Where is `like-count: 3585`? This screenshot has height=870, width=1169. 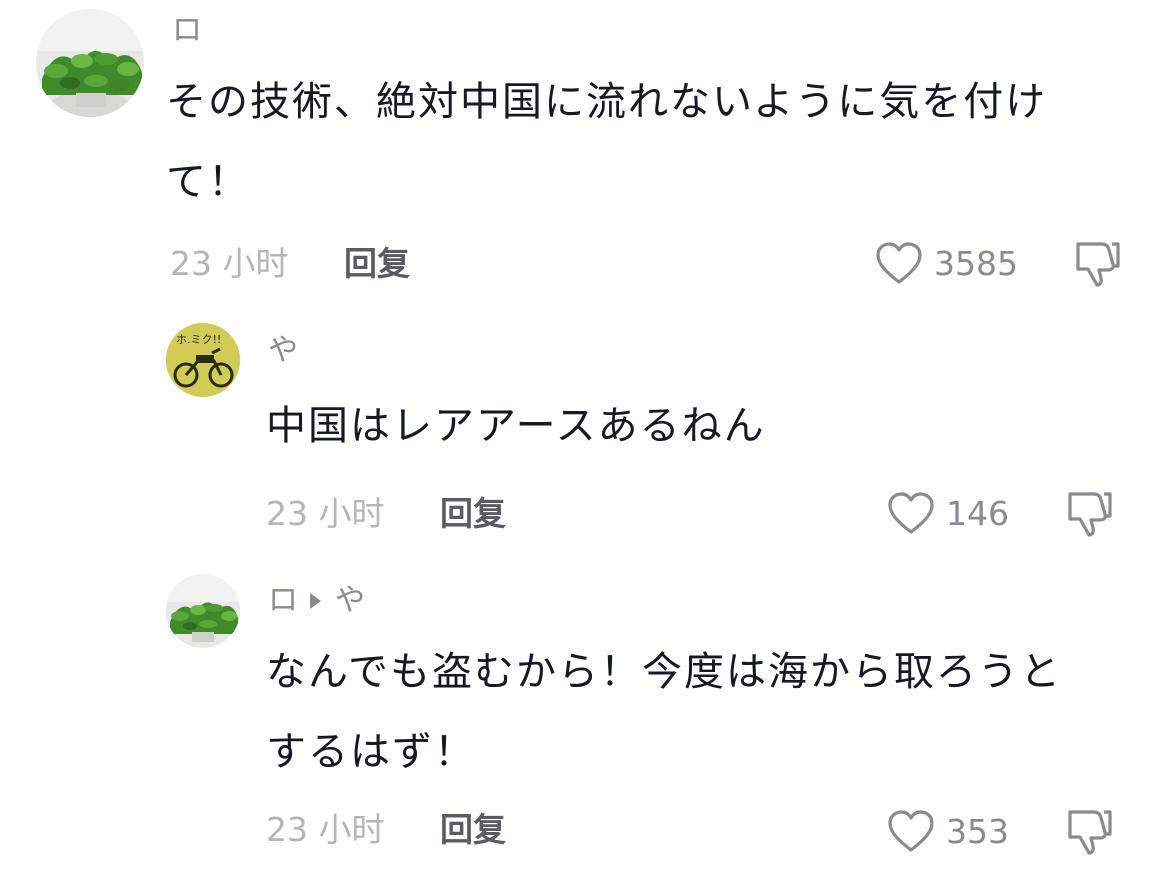 like-count: 3585 is located at coordinates (976, 263).